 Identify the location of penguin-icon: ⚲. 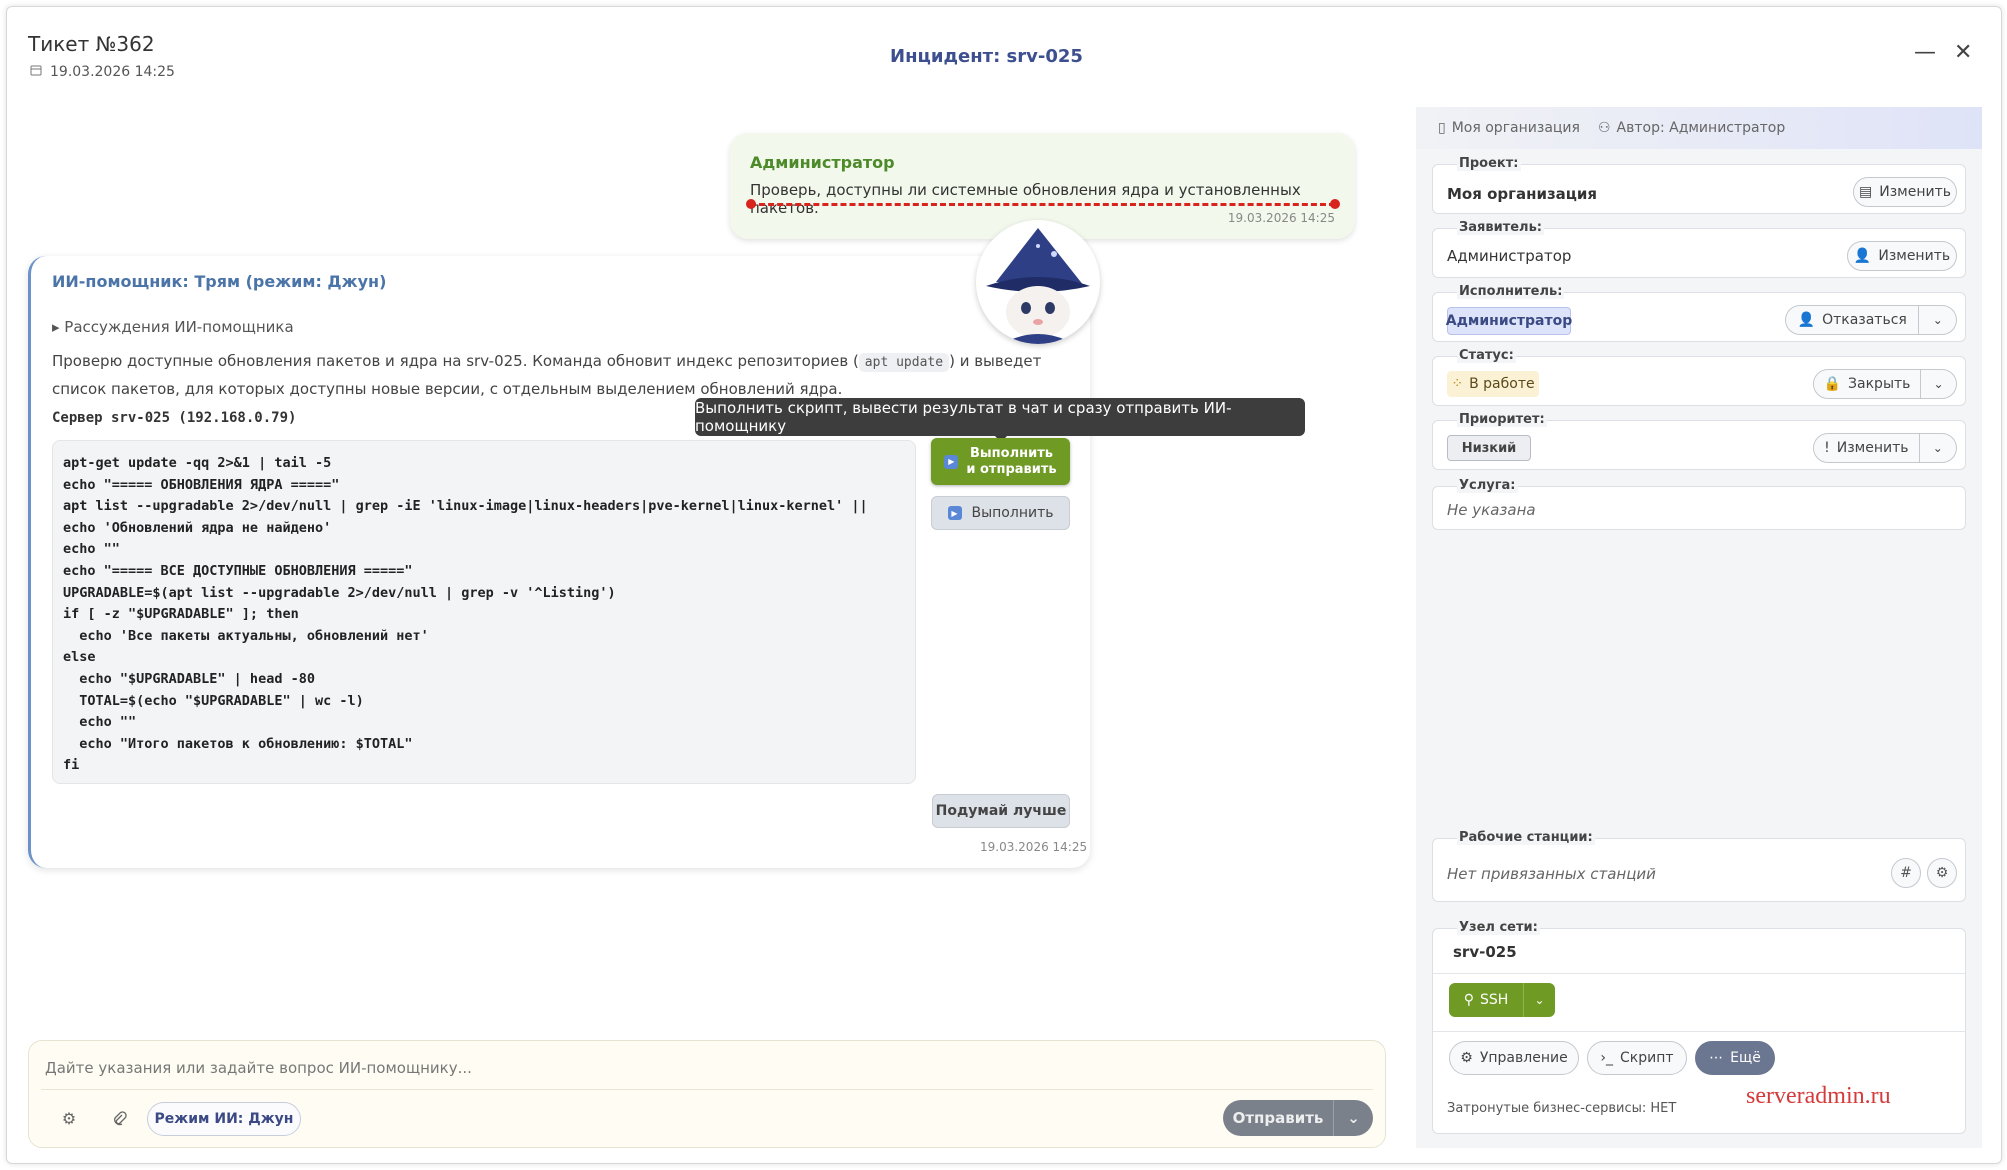
(1468, 1000).